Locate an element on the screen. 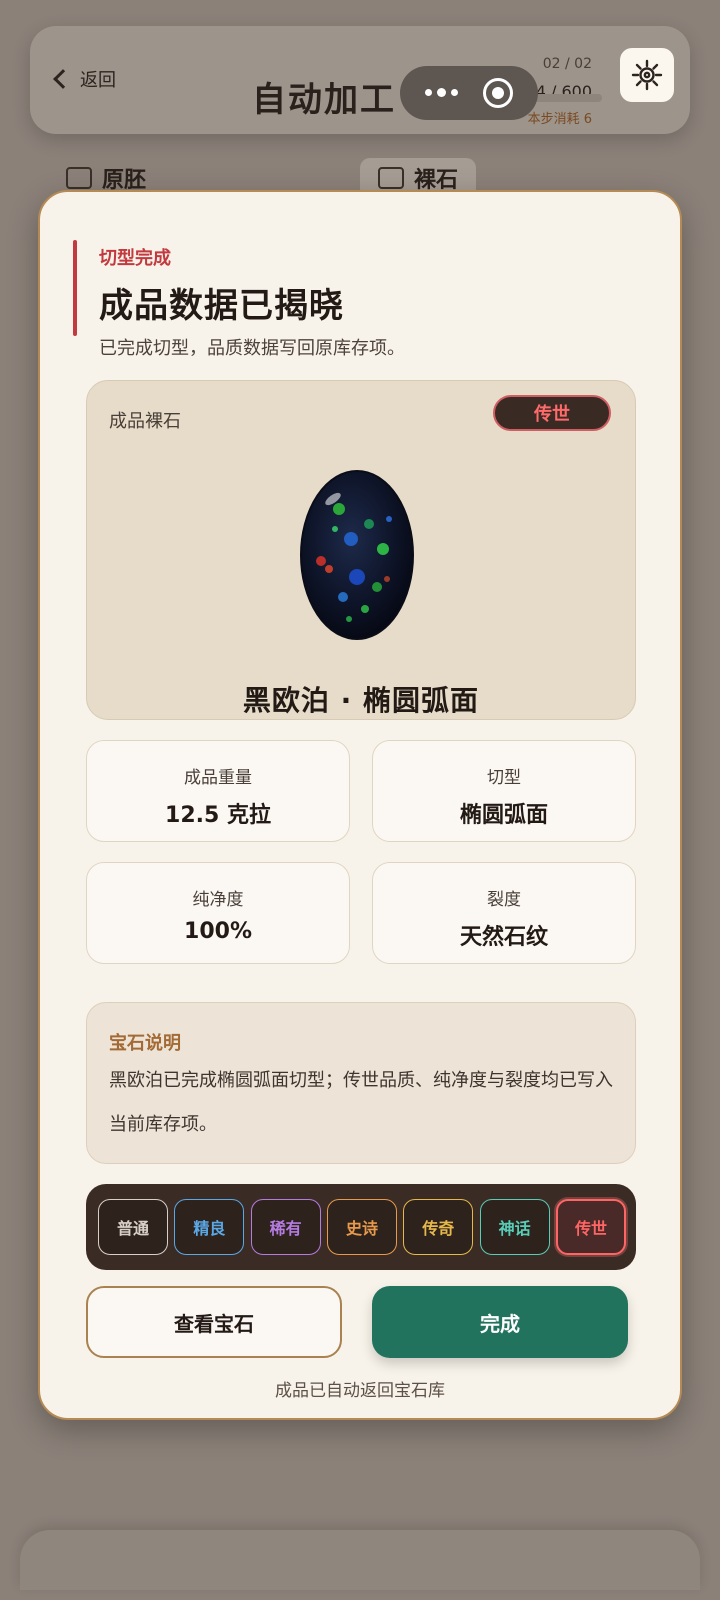 The width and height of the screenshot is (720, 1600). black-opal-image is located at coordinates (357, 555).